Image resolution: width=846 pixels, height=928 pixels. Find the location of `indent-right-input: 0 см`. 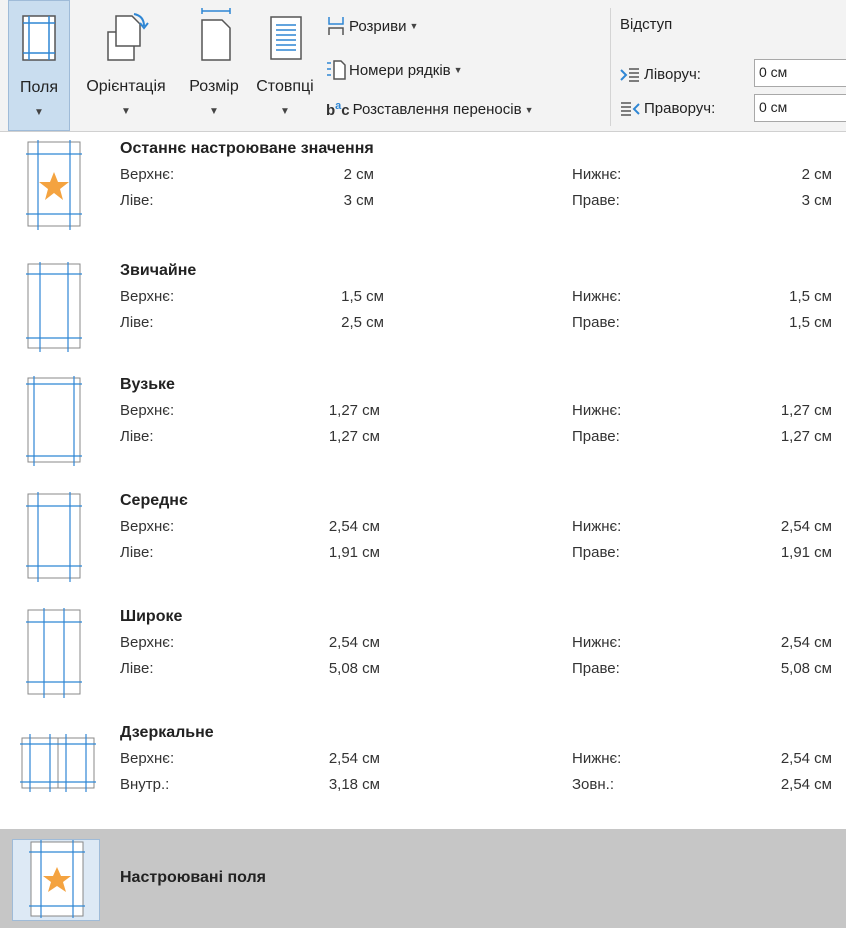

indent-right-input: 0 см is located at coordinates (800, 108).